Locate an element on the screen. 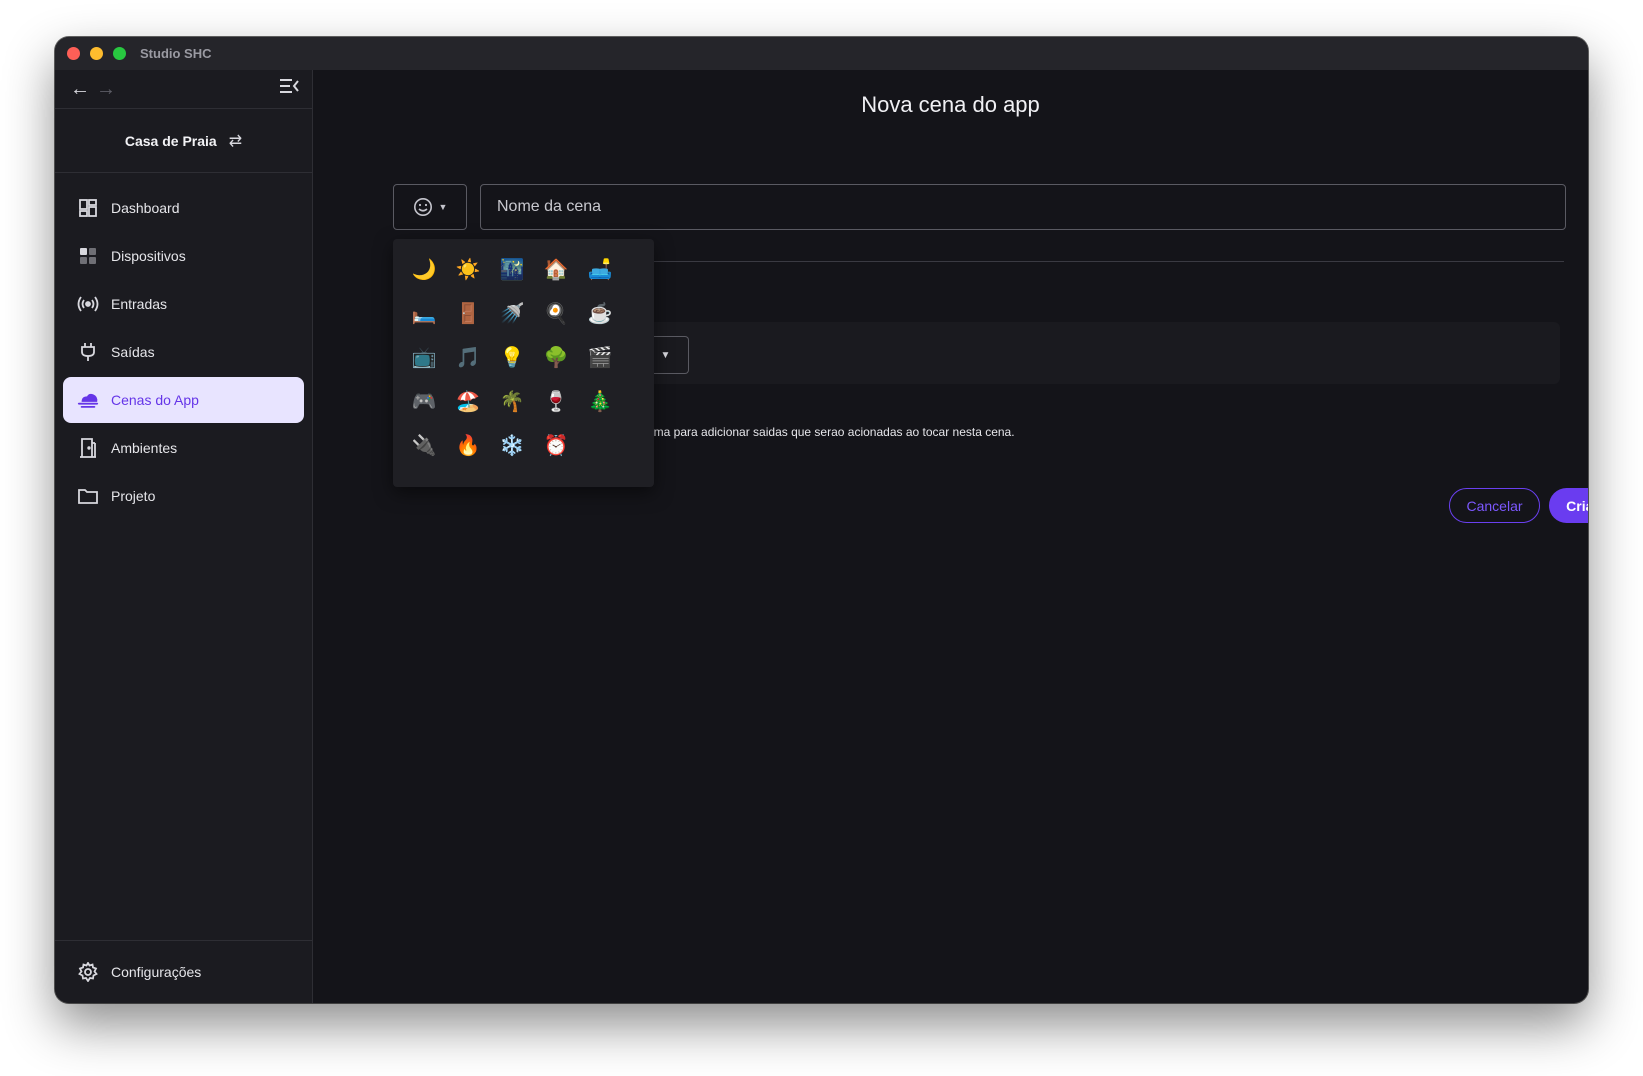 This screenshot has width=1643, height=1076. emoji-grid: 🌙 ☀️ 🌃 🏠 🛋️ 🛏️ 🚪 🚿 🍳 ☕ 📺 🎵 💡 🌳 🎬 🎮 🏖️ 🌴 🍷 🎄 🔌 🔥 ❄️ ⏰ is located at coordinates (523, 357).